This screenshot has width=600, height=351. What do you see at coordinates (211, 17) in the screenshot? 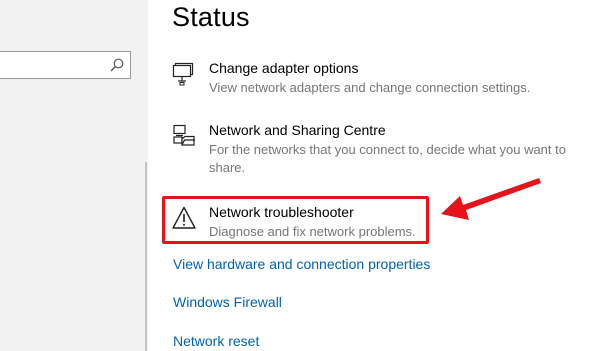
I see `page-title: Status` at bounding box center [211, 17].